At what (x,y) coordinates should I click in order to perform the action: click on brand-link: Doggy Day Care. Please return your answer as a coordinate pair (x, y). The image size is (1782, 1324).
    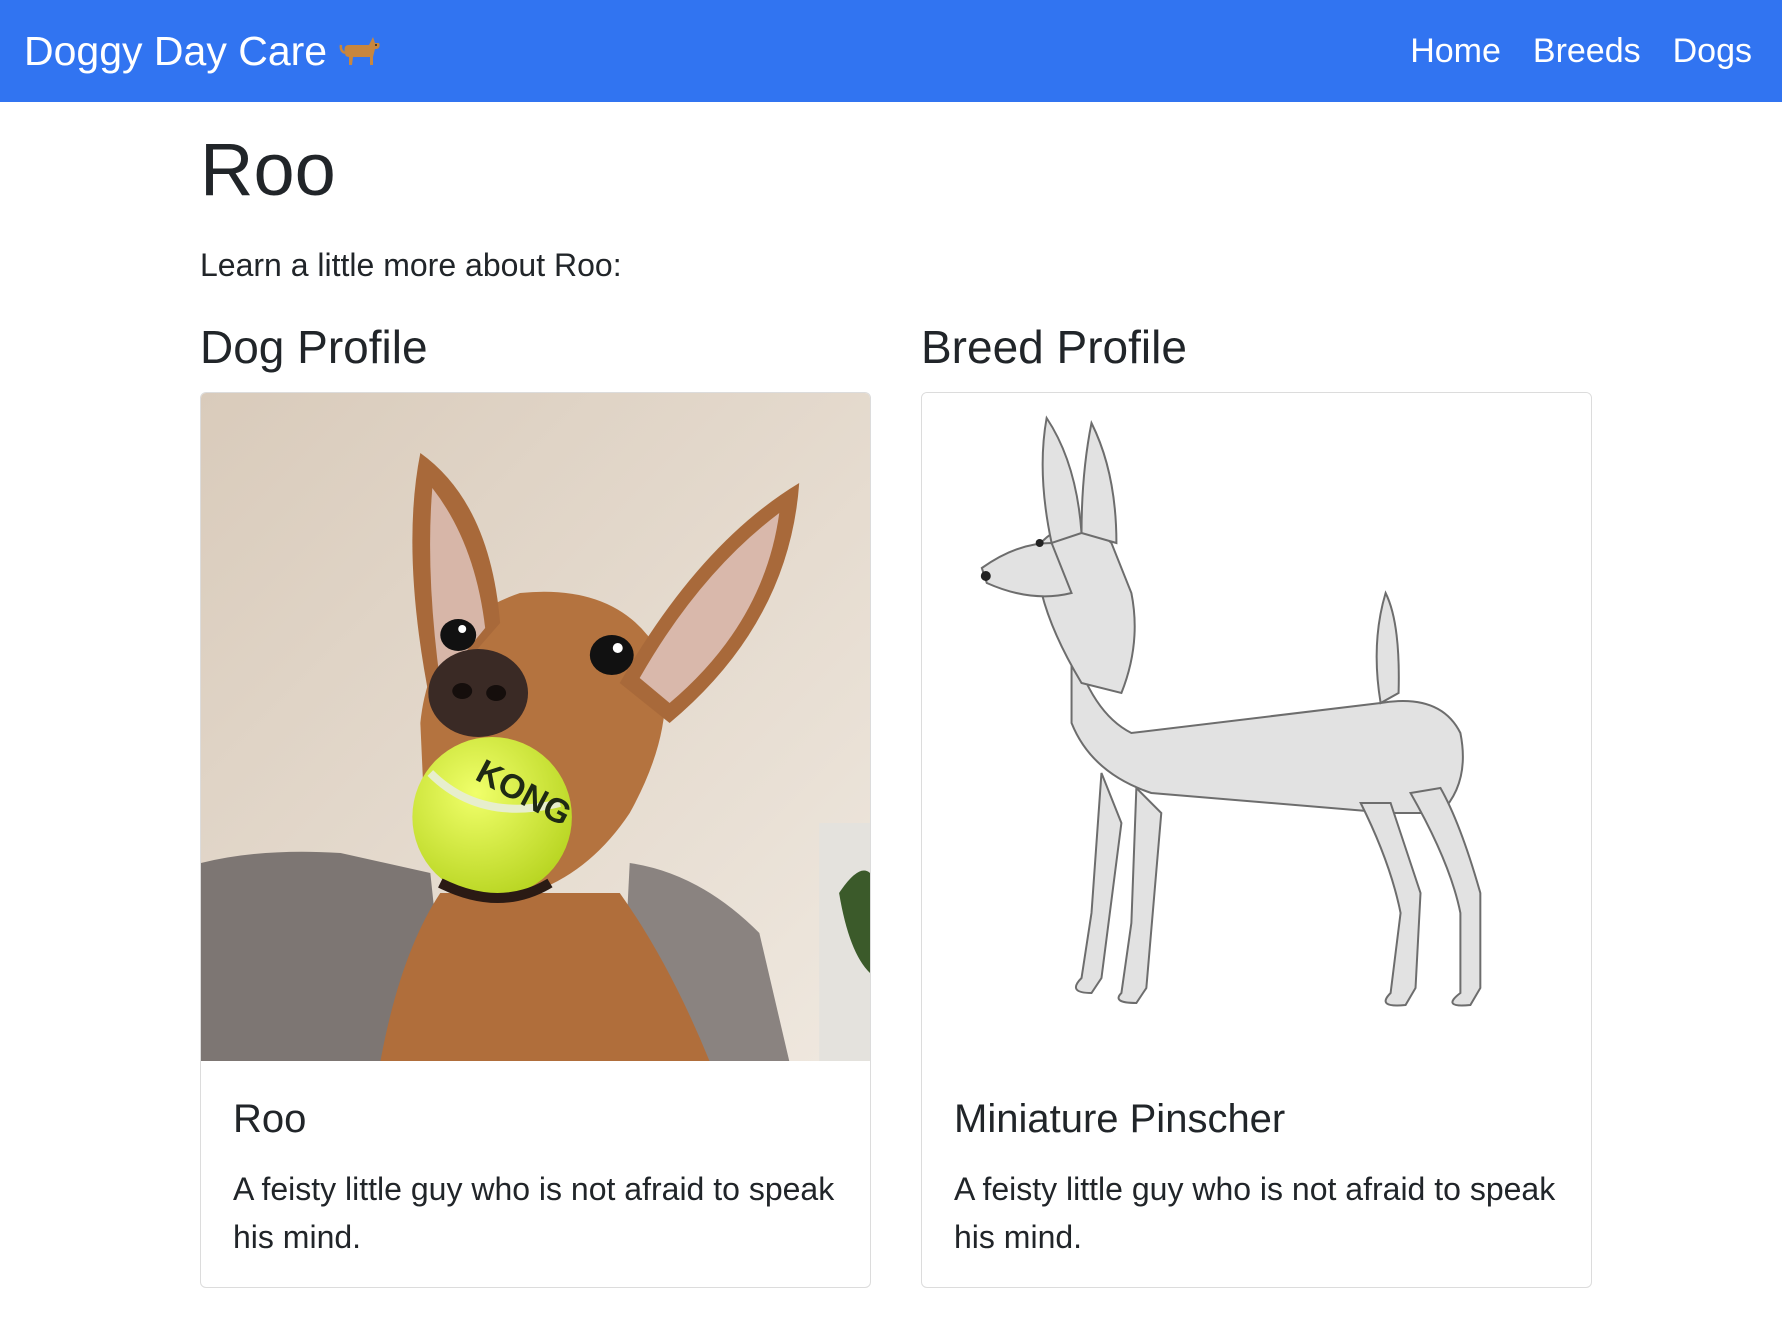
    Looking at the image, I should click on (203, 51).